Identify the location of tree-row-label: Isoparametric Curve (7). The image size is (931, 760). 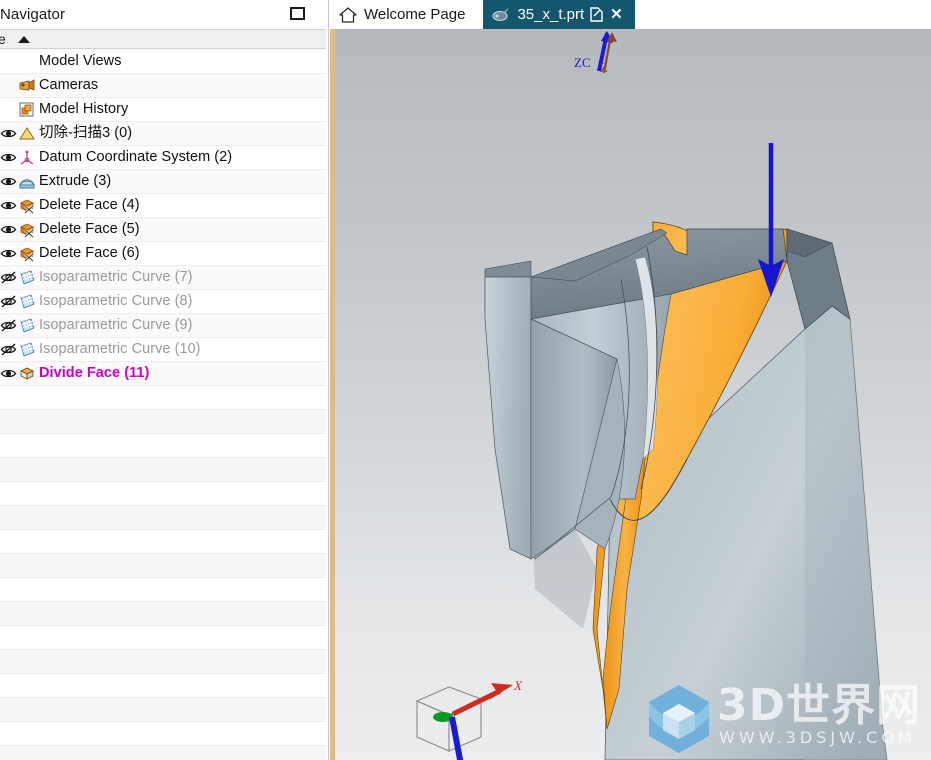
(116, 277).